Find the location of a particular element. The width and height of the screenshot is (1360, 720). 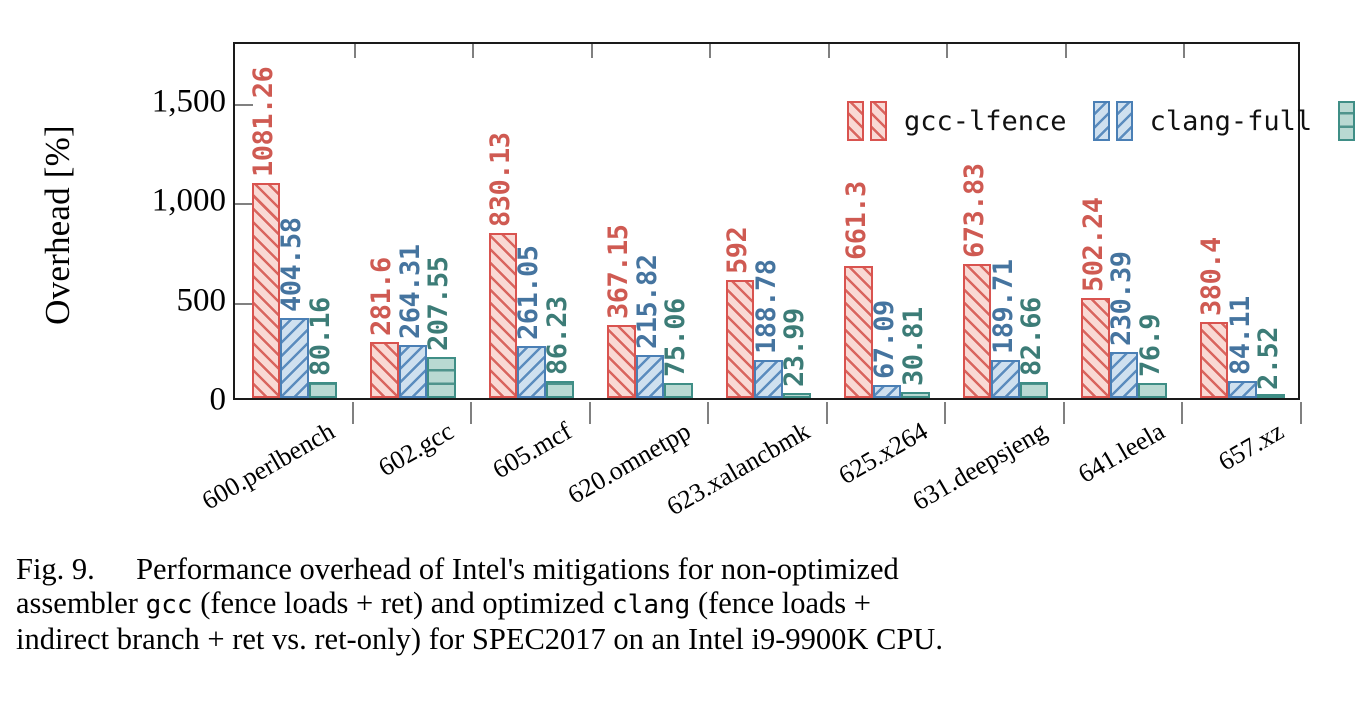

caption-code-clang: clang is located at coordinates (651, 605).